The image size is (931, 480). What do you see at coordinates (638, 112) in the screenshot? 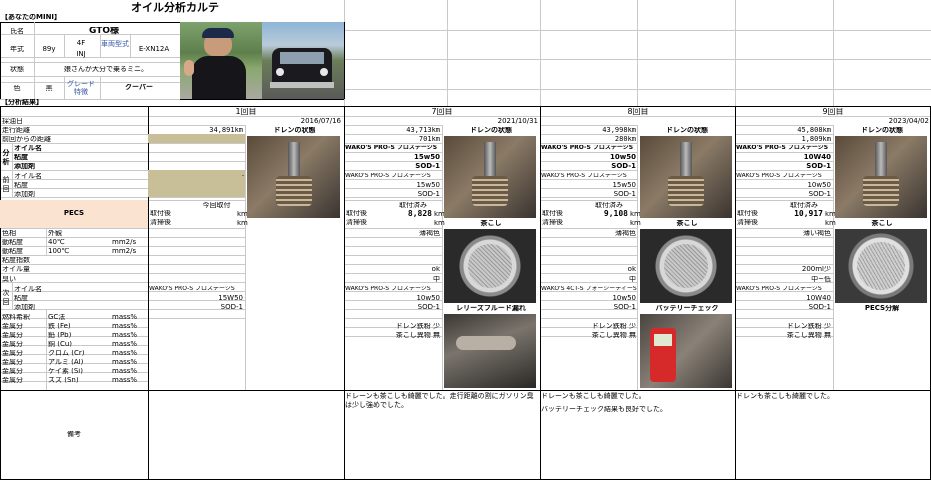
I see `visit-header: 8回目` at bounding box center [638, 112].